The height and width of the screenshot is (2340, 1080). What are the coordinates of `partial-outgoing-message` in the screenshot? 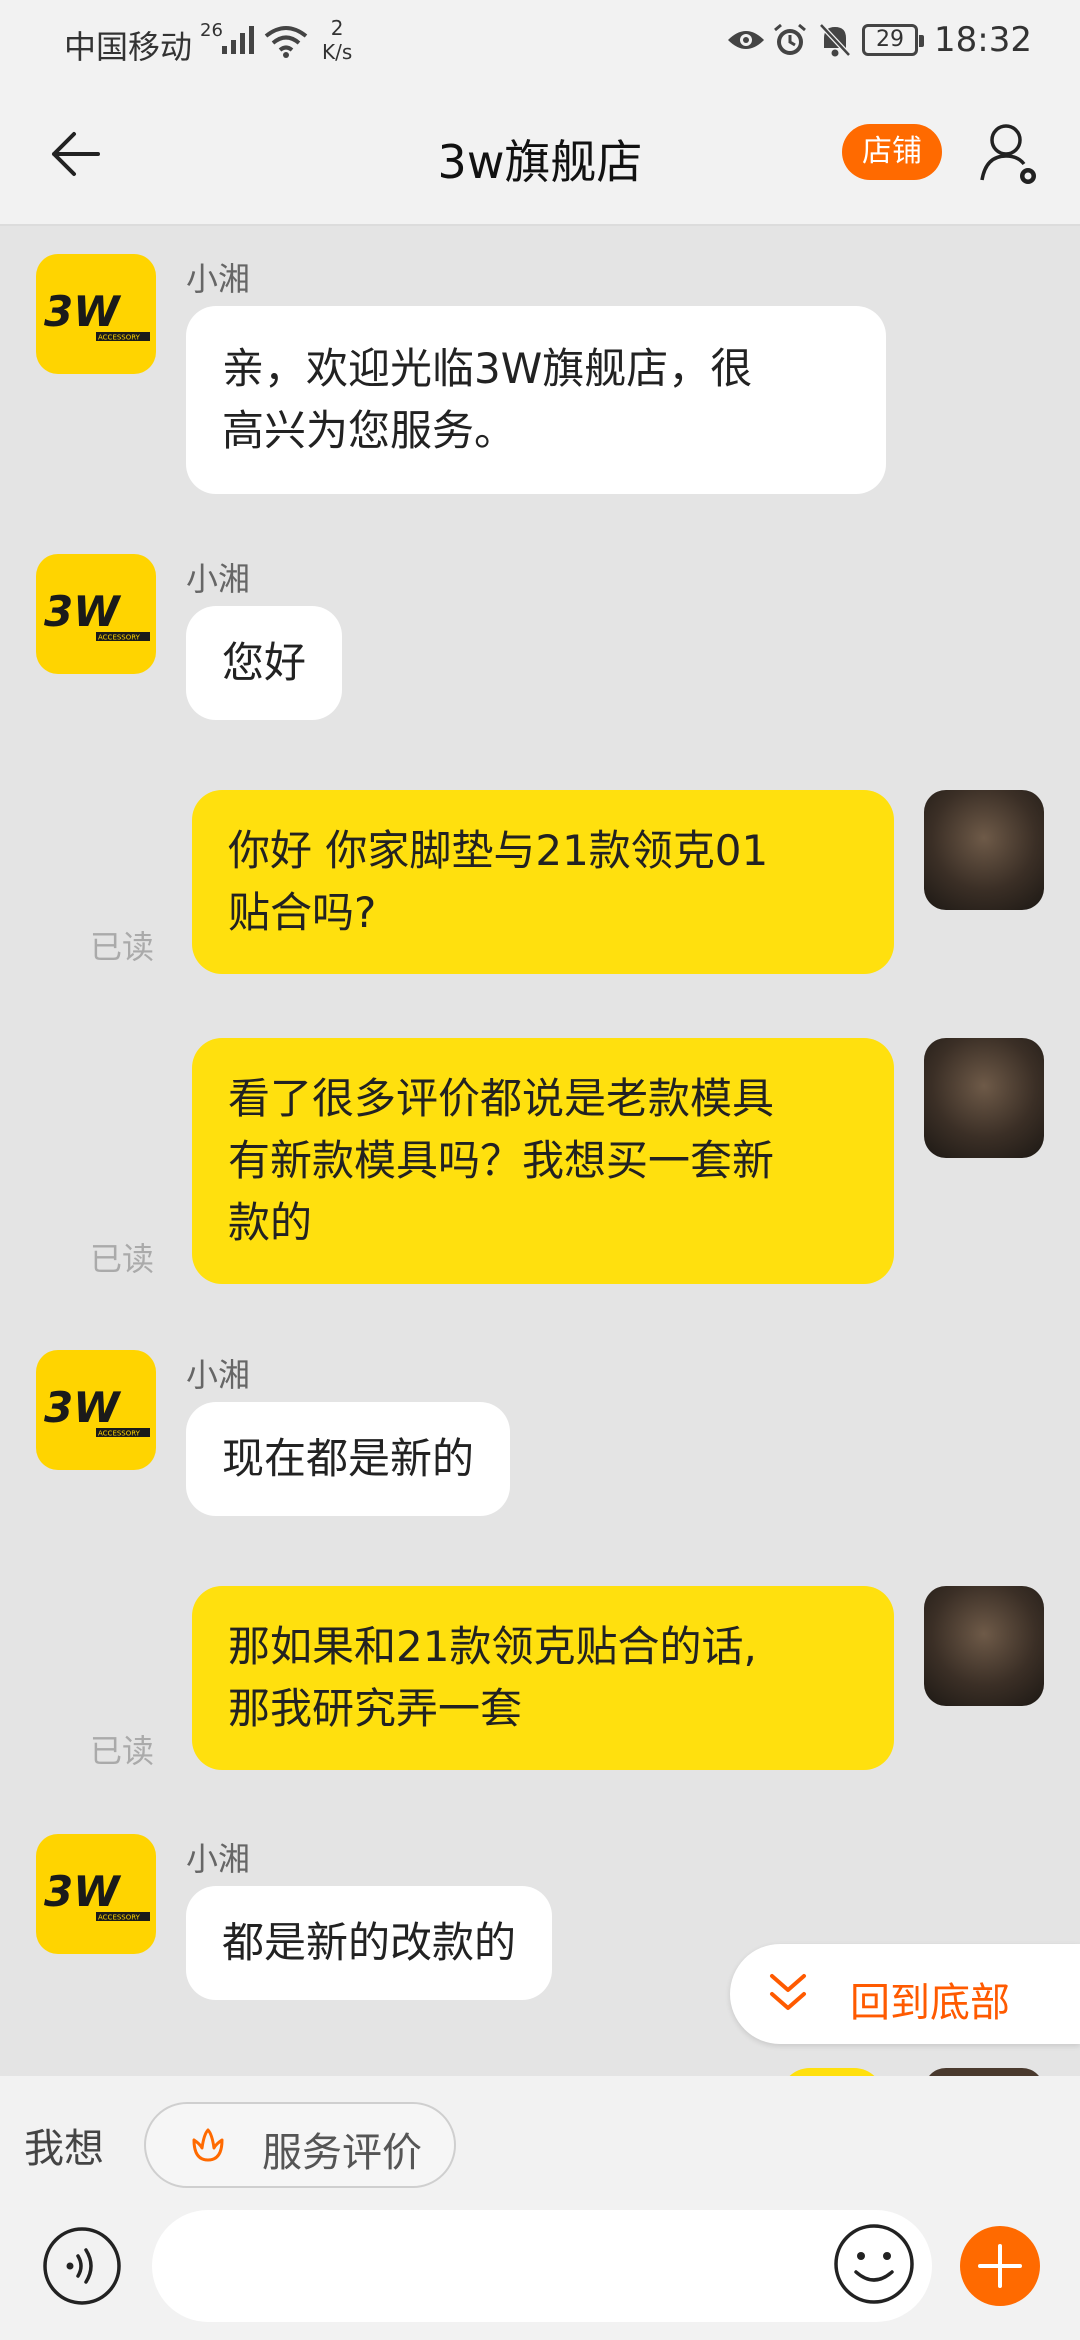 It's located at (832, 2072).